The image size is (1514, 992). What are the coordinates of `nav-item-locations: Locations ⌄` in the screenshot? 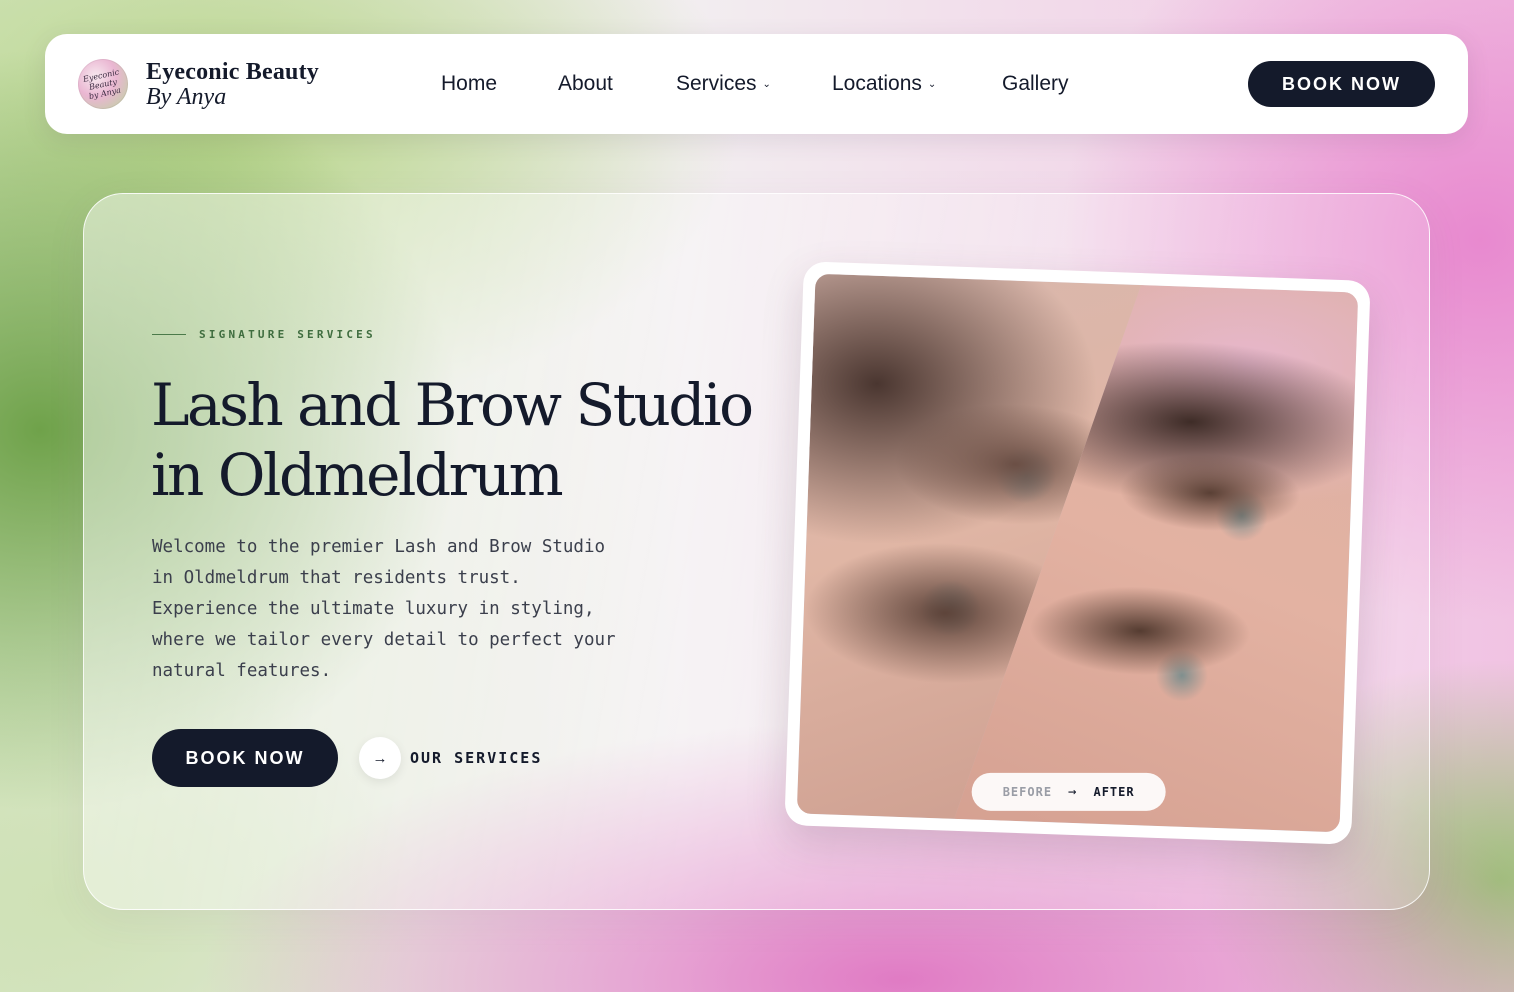 It's located at (917, 84).